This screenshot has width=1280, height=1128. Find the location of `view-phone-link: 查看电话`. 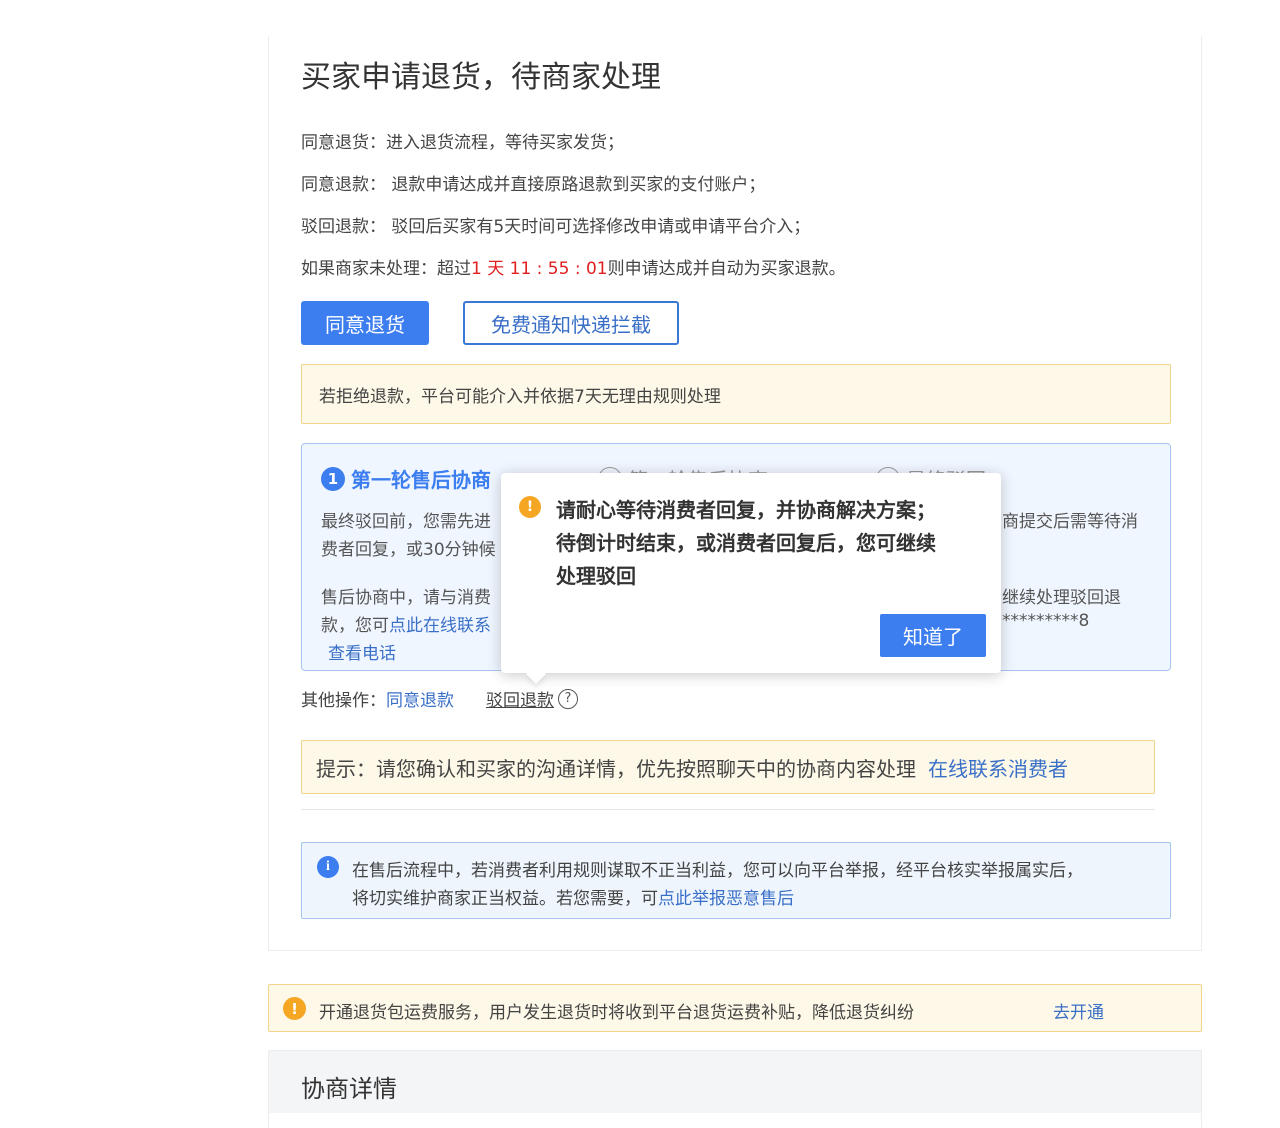

view-phone-link: 查看电话 is located at coordinates (362, 651).